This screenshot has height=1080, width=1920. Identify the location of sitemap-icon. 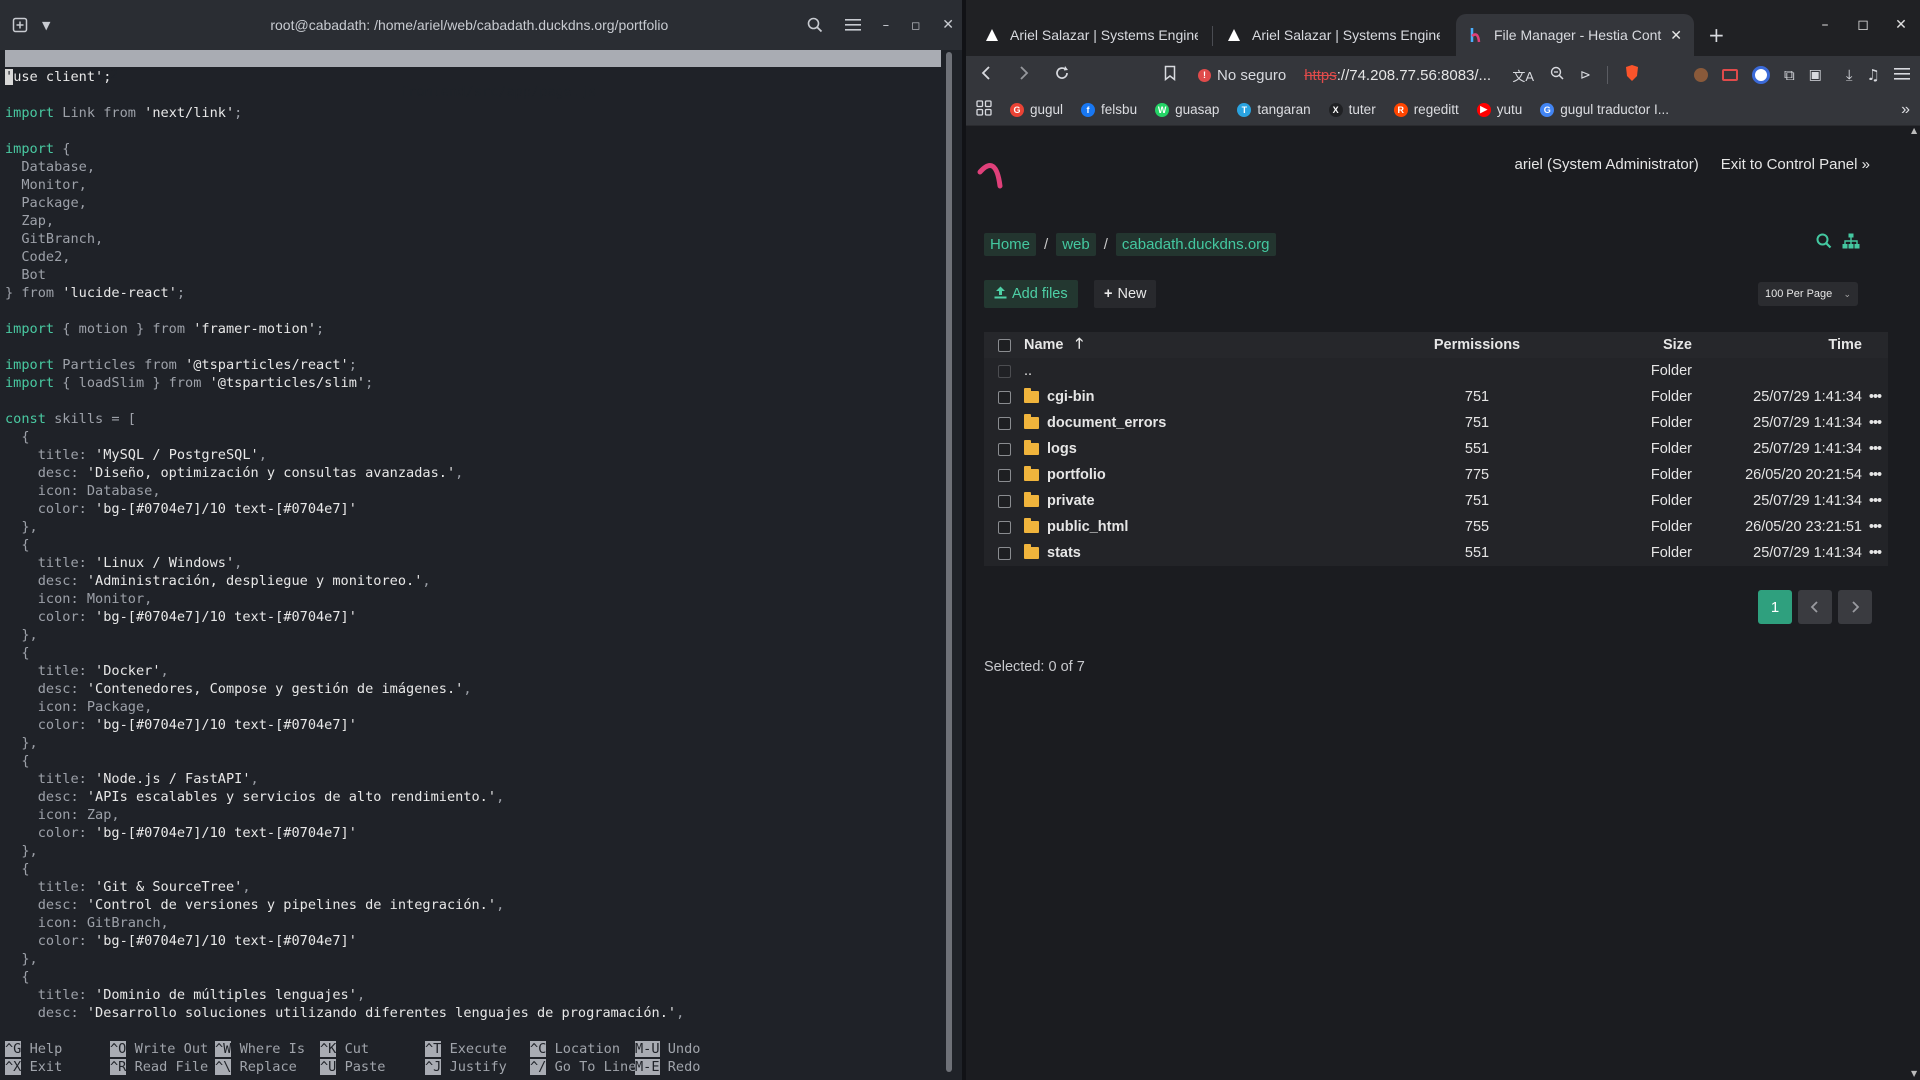
(1851, 243).